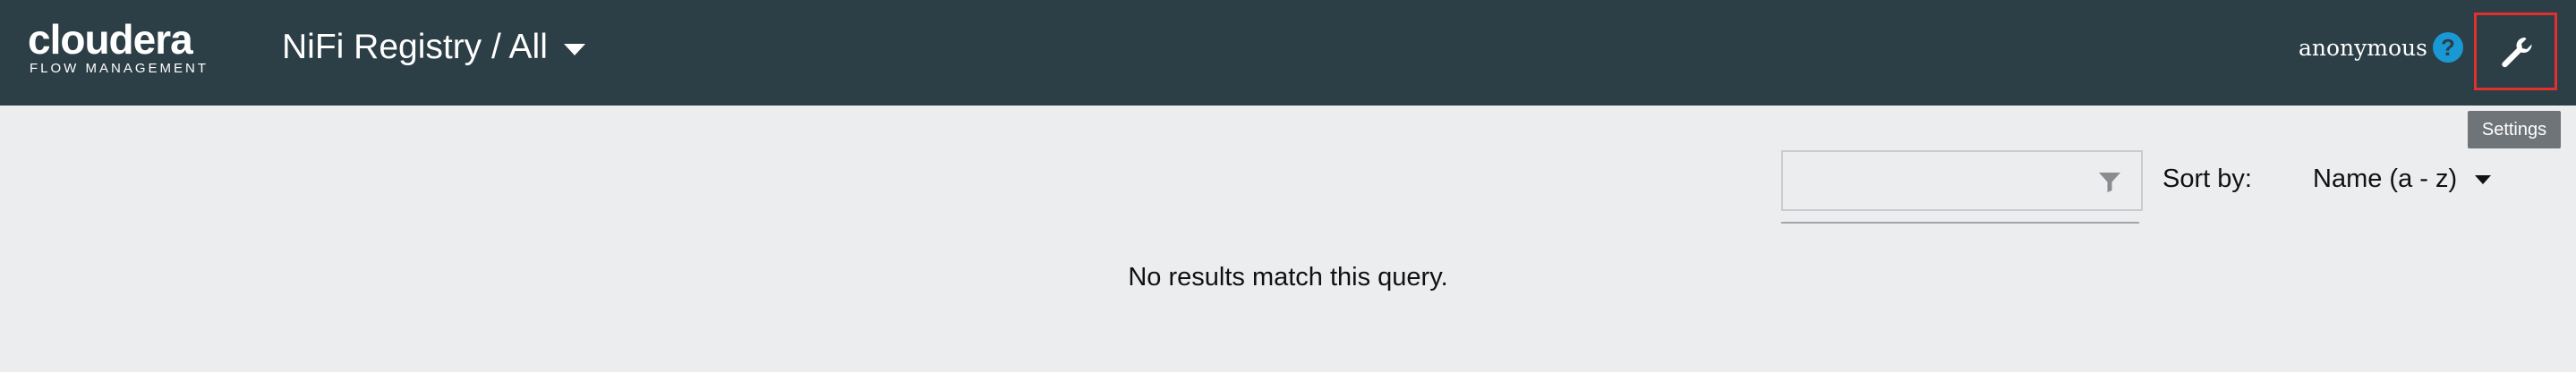 This screenshot has height=372, width=2576. What do you see at coordinates (110, 39) in the screenshot?
I see `logo-wordmark: cloudera` at bounding box center [110, 39].